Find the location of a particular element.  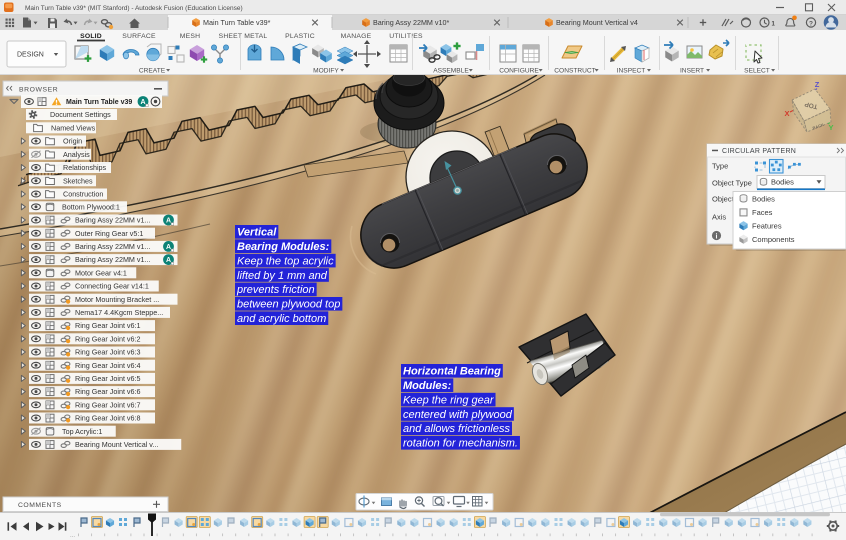

svg-text: Top Acrylic:1 is located at coordinates (82, 431).